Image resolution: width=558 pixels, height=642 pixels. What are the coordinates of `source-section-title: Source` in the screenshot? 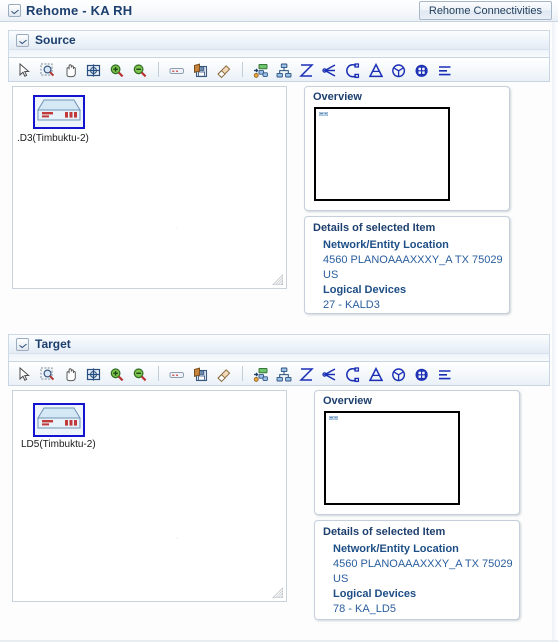 It's located at (55, 40).